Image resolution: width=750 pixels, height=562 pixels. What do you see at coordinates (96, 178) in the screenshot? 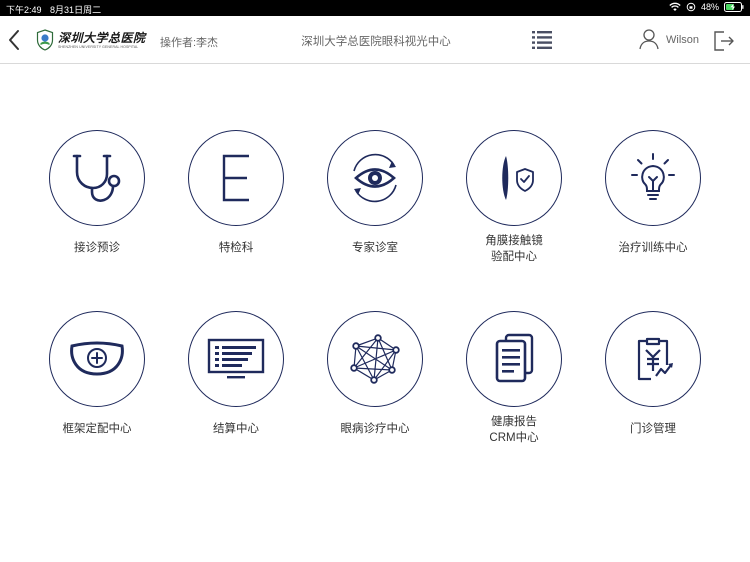
I see `stethoscope-icon` at bounding box center [96, 178].